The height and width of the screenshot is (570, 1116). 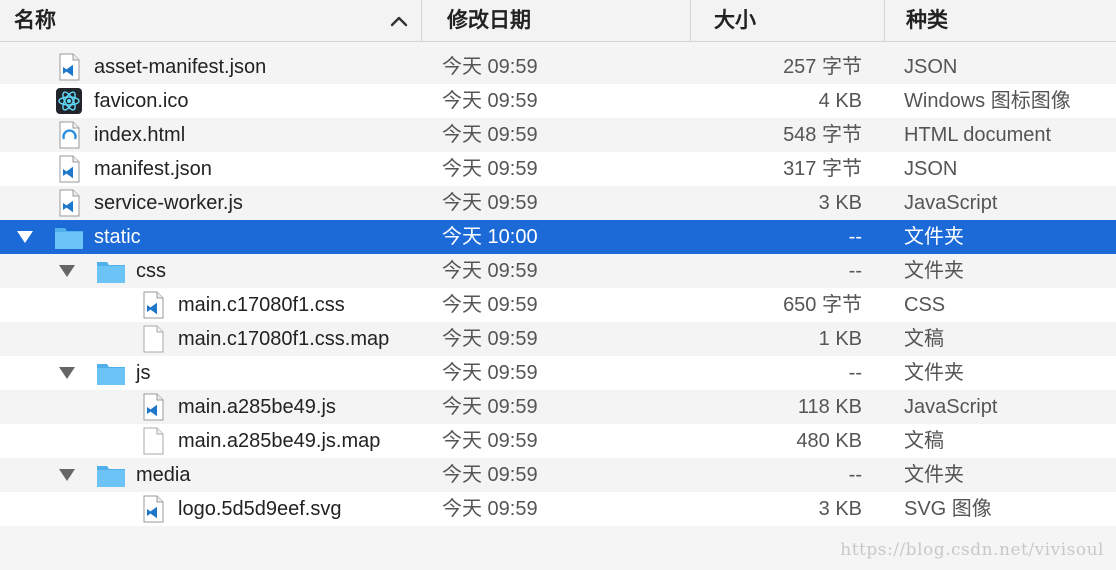 I want to click on file-name: index.html, so click(x=140, y=135).